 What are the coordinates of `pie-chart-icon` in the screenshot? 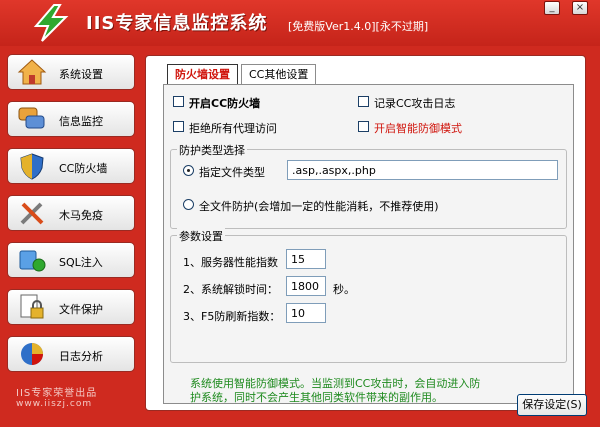 It's located at (32, 354).